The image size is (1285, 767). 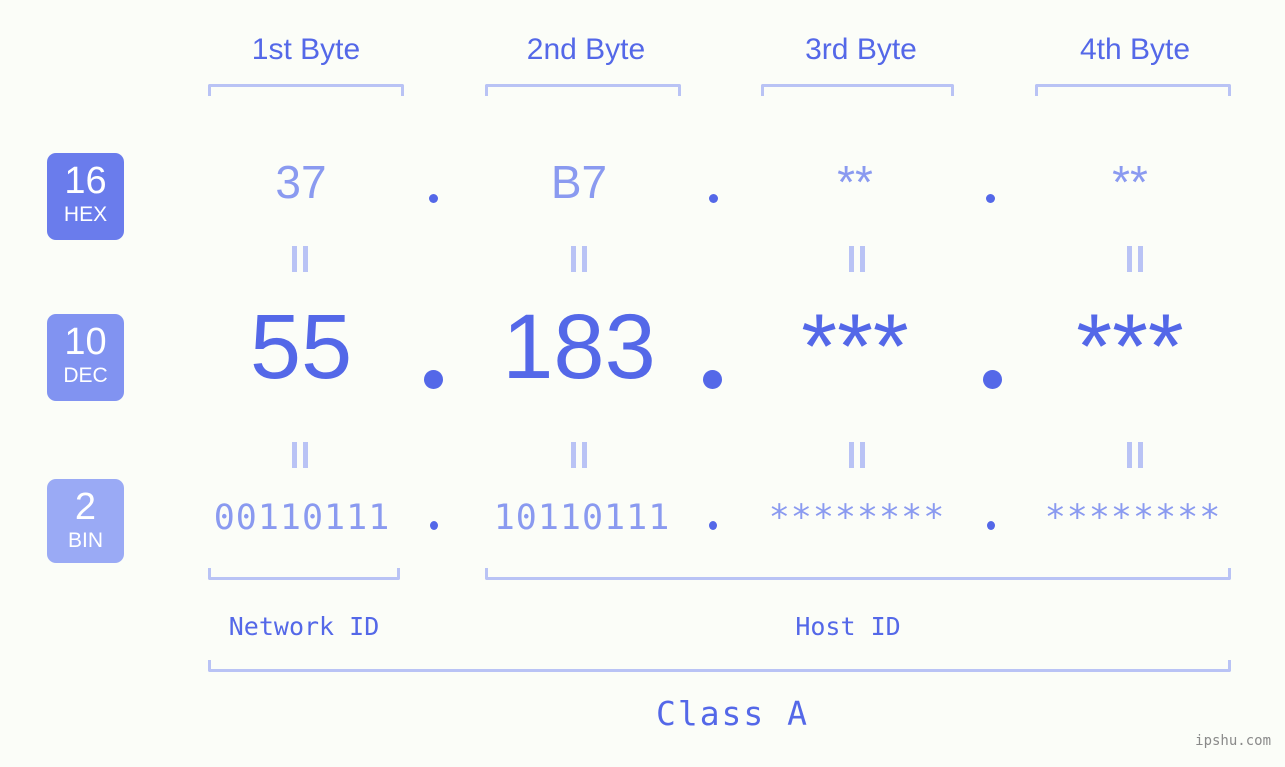 What do you see at coordinates (1133, 518) in the screenshot?
I see `bin-byte-4: ********` at bounding box center [1133, 518].